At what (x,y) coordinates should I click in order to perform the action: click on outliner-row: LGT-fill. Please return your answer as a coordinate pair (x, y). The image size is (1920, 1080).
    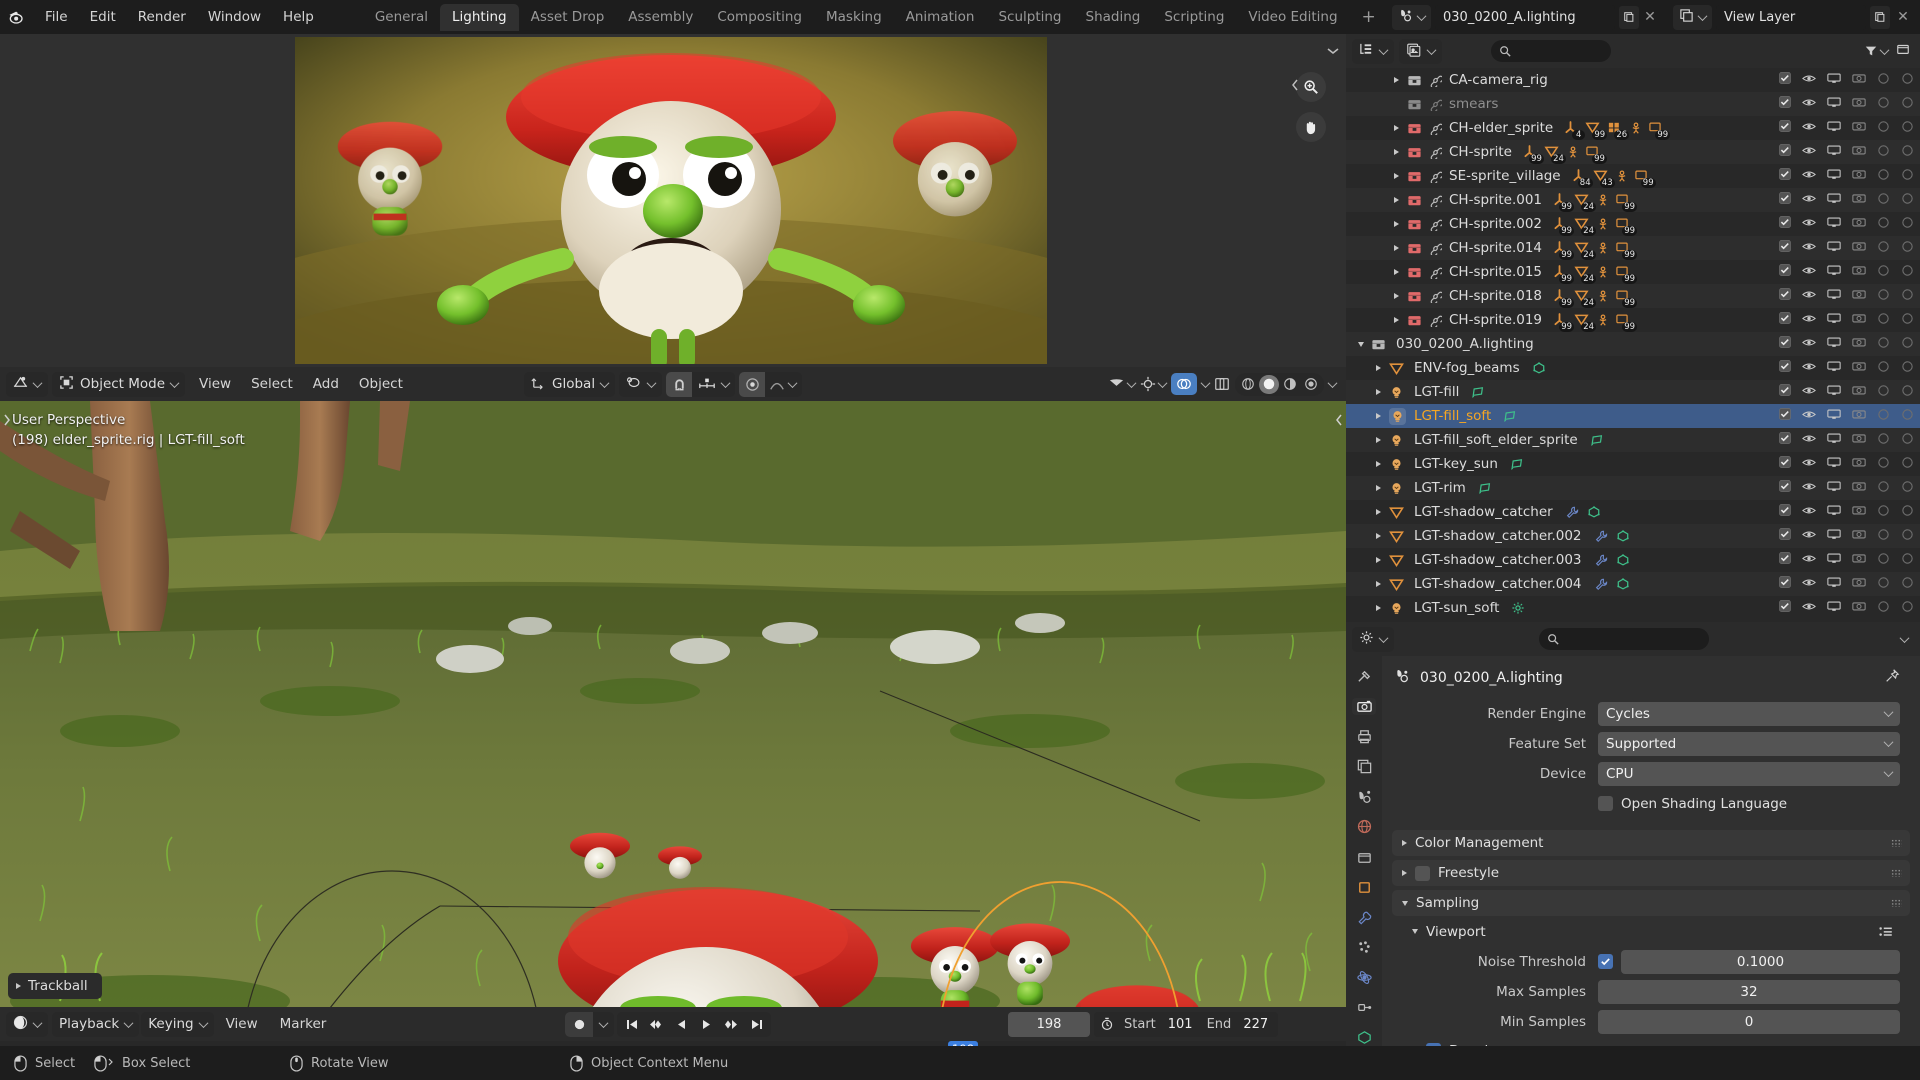
    Looking at the image, I should click on (1633, 392).